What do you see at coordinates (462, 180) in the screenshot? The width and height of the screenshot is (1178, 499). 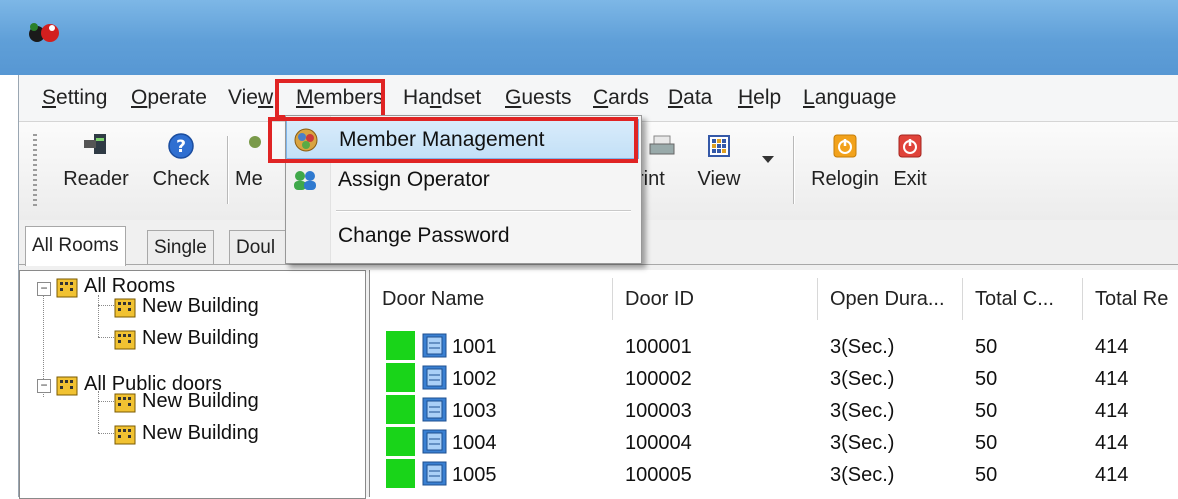 I see `menu-item-assign-operator: Assign Operator` at bounding box center [462, 180].